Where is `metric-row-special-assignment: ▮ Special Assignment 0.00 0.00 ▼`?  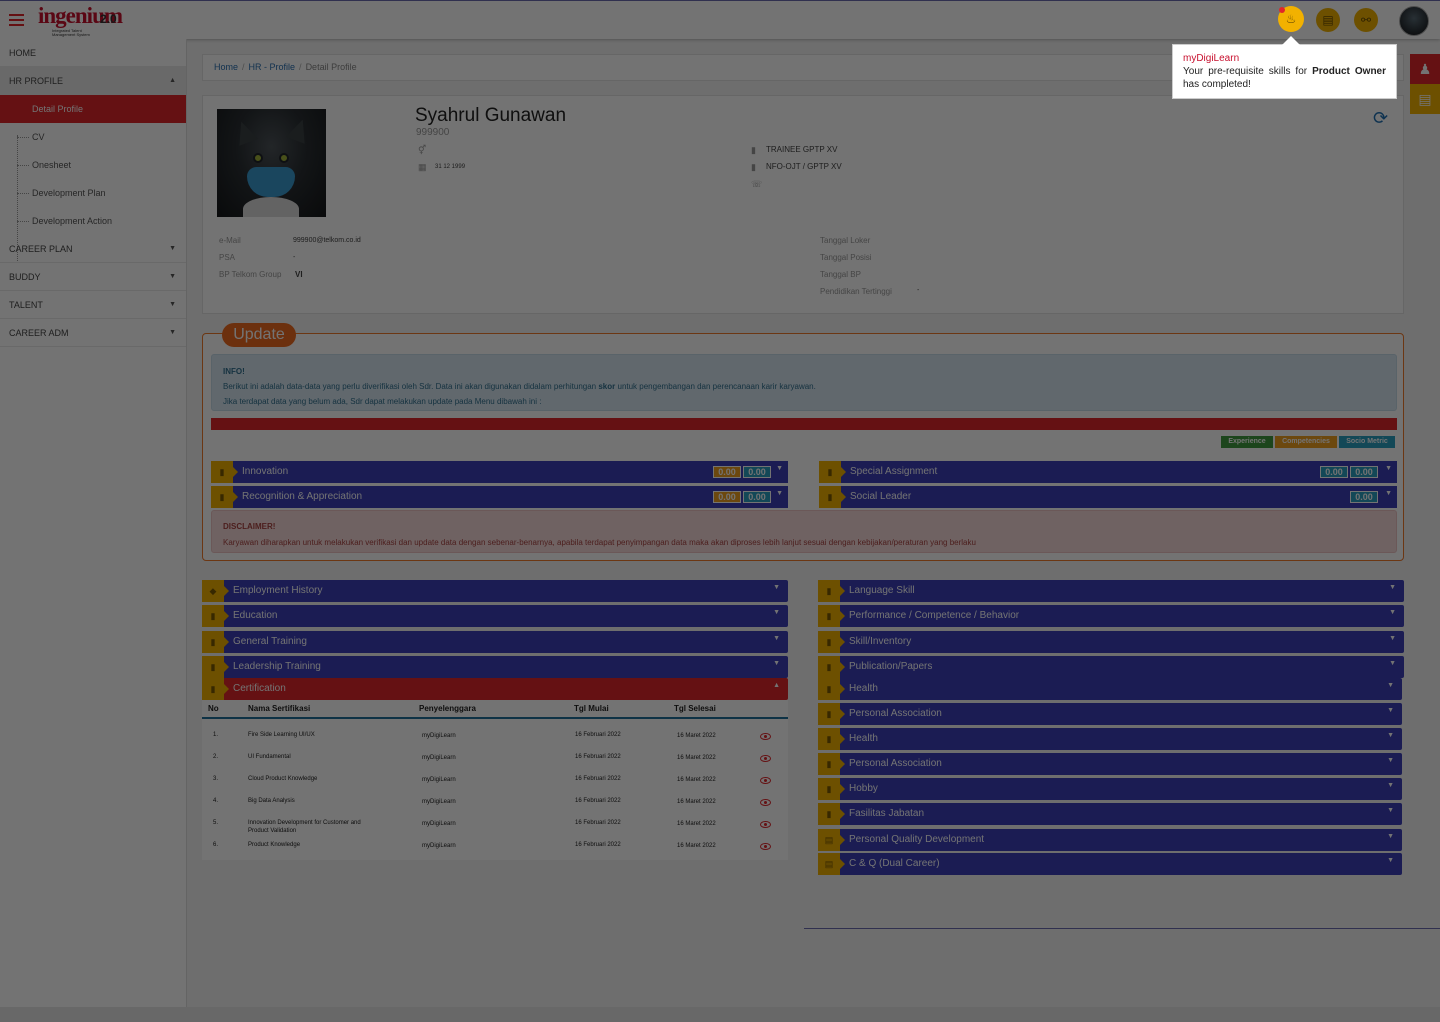
metric-row-special-assignment: ▮ Special Assignment 0.00 0.00 ▼ is located at coordinates (1108, 472).